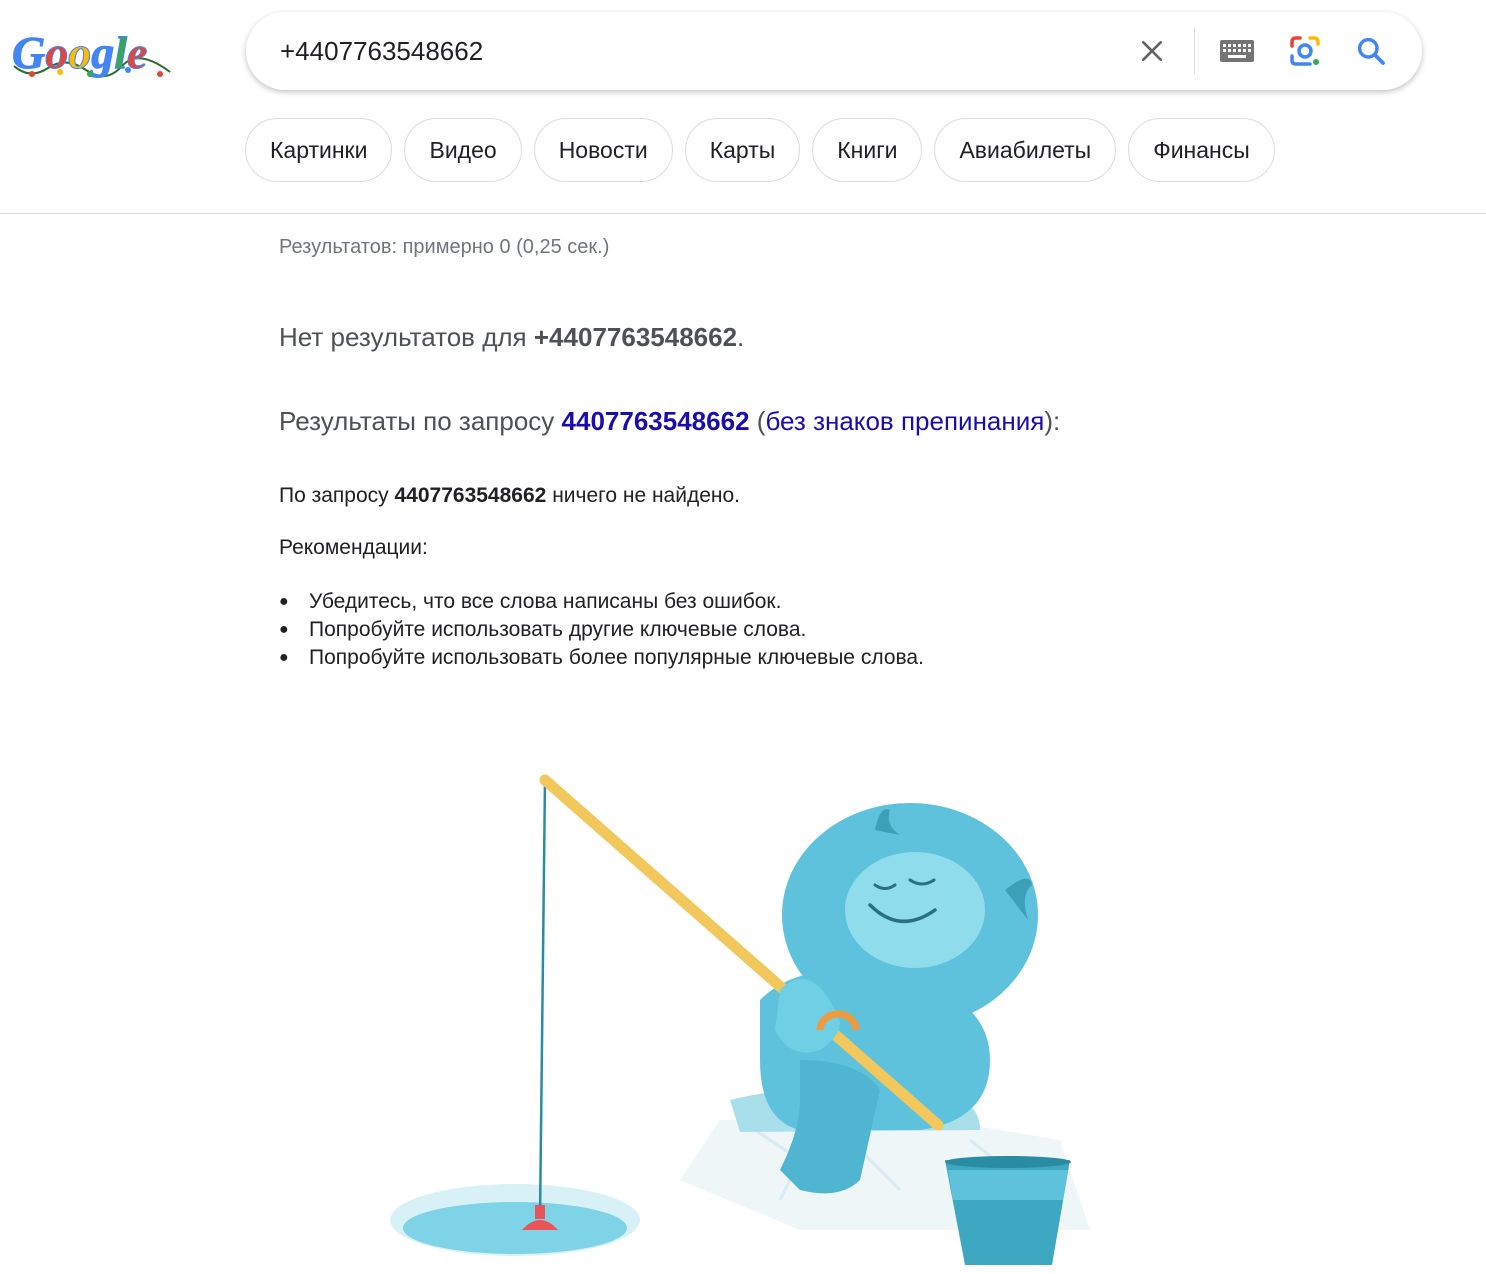 This screenshot has height=1274, width=1486. What do you see at coordinates (915, 910) in the screenshot?
I see `yeti-face` at bounding box center [915, 910].